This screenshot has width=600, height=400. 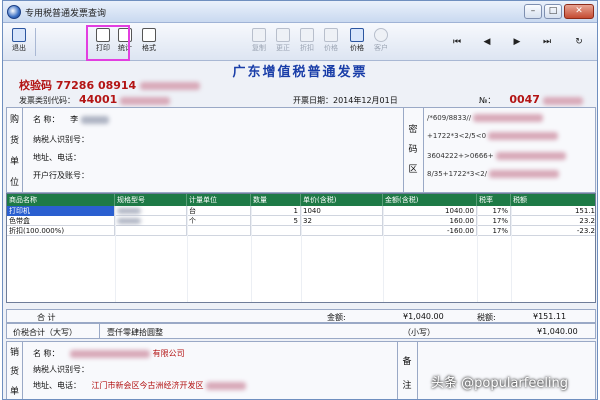 What do you see at coordinates (61, 231) in the screenshot?
I see `cell-name: 折扣(100.000%)` at bounding box center [61, 231].